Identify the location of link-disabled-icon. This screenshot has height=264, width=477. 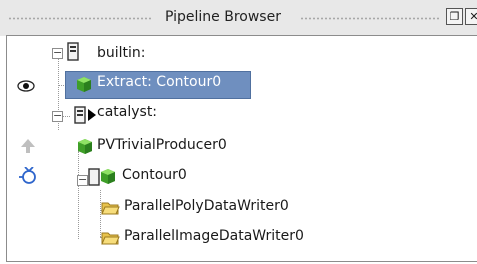
(28, 146).